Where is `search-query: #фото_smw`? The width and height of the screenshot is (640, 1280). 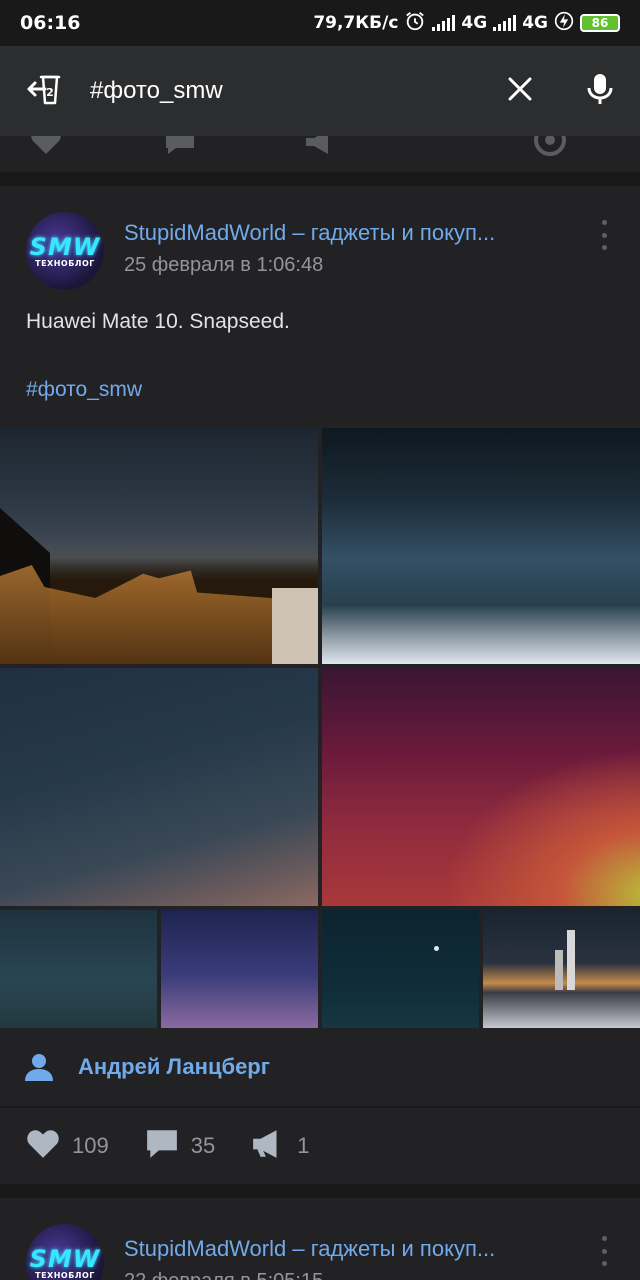 search-query: #фото_smw is located at coordinates (285, 91).